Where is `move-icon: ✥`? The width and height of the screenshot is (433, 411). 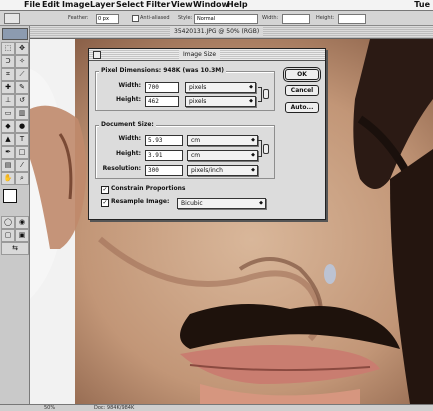
move-icon: ✥ is located at coordinates (22, 48).